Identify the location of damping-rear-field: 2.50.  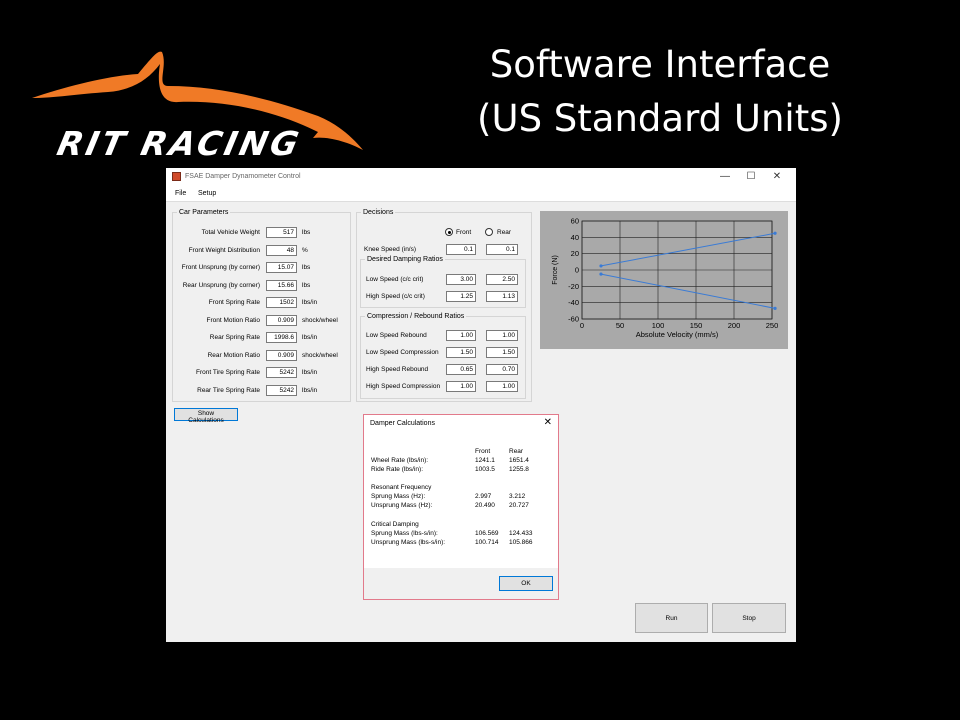
(502, 279).